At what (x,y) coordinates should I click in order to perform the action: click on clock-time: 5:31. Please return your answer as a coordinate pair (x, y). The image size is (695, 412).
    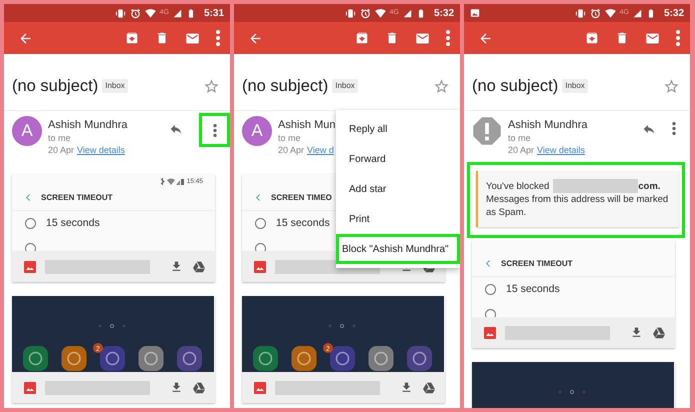
    Looking at the image, I should click on (214, 13).